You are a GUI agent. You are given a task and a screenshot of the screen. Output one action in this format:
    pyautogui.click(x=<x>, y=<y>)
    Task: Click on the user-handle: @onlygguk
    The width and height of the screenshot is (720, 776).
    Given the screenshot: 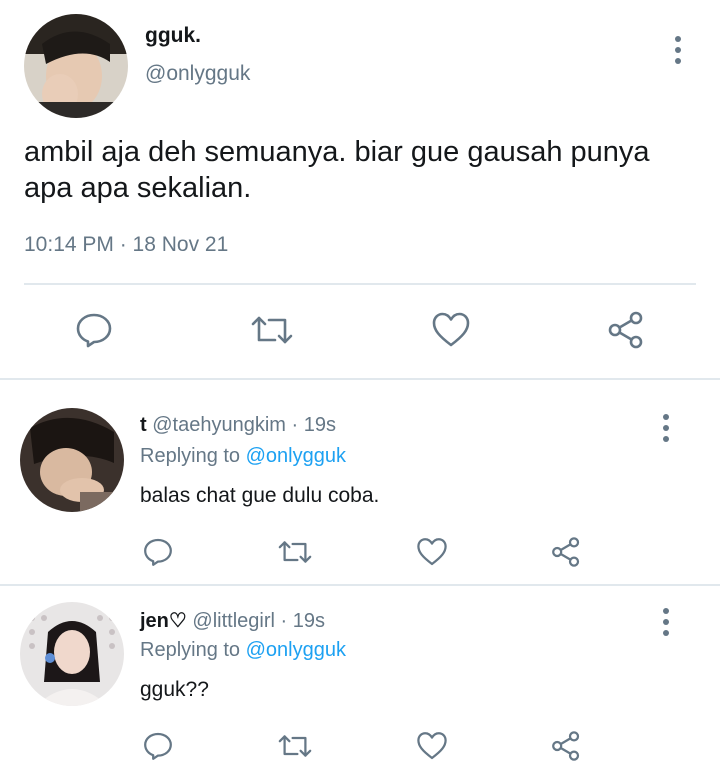 What is the action you would take?
    pyautogui.click(x=197, y=74)
    